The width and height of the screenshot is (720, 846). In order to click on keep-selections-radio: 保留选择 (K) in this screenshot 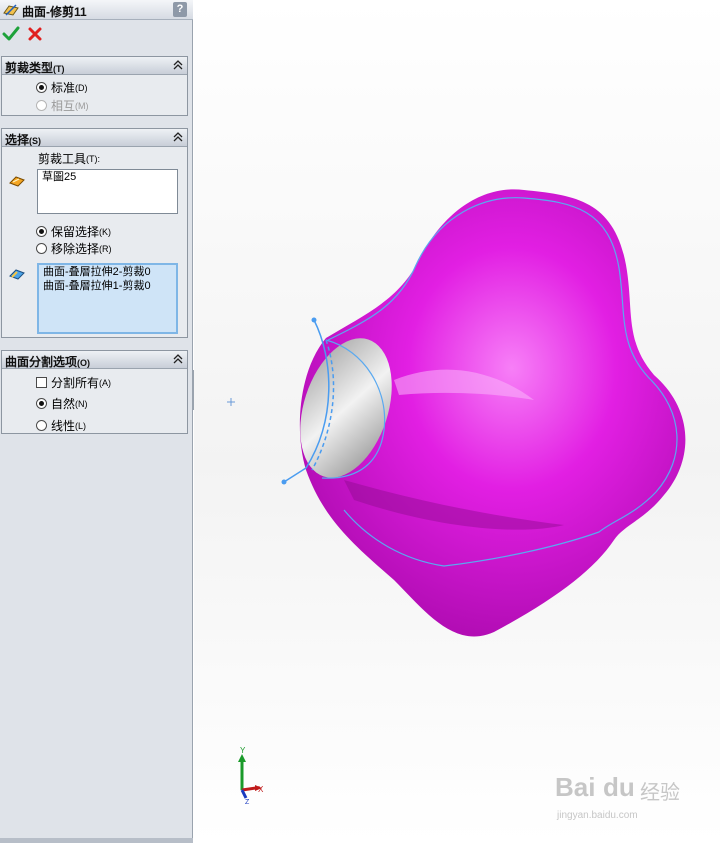, I will do `click(73, 231)`.